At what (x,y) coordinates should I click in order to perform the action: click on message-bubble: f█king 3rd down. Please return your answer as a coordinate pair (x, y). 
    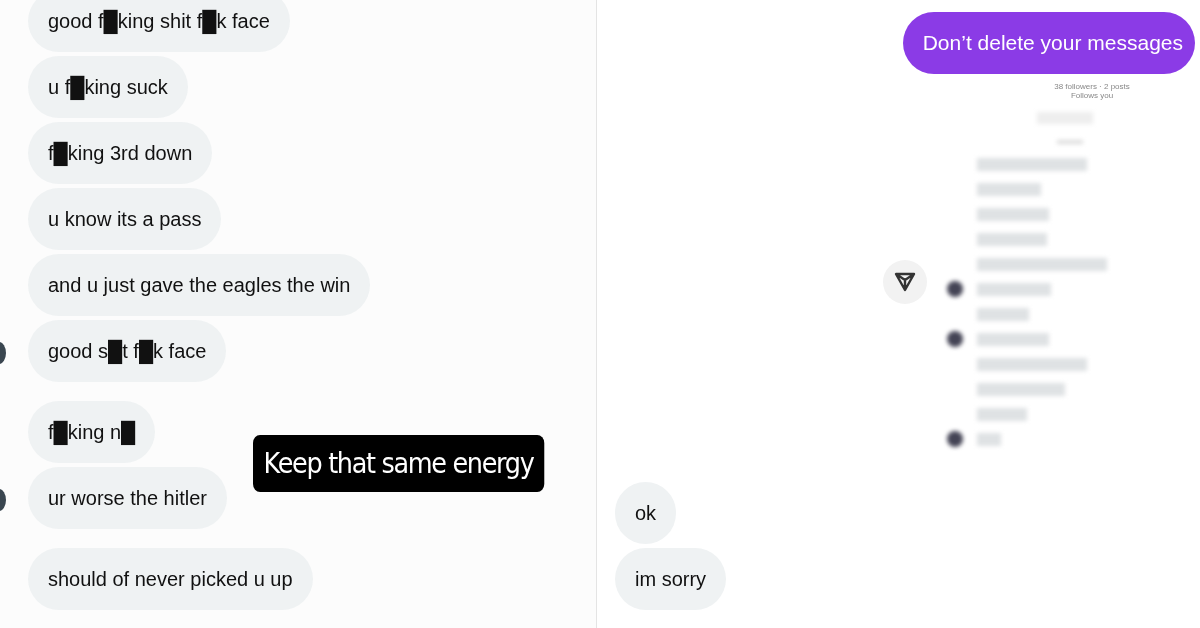
    Looking at the image, I should click on (120, 153).